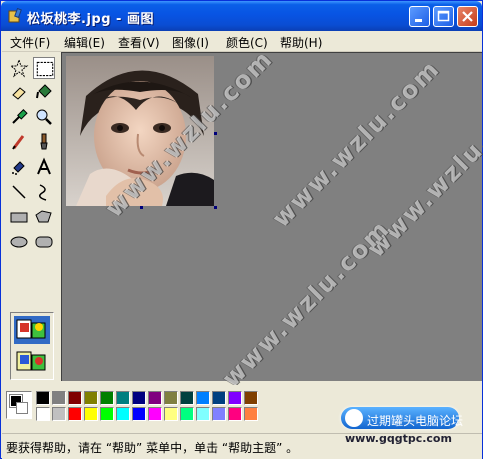 This screenshot has width=483, height=459. Describe the element at coordinates (354, 418) in the screenshot. I see `logo-mark-icon` at that location.